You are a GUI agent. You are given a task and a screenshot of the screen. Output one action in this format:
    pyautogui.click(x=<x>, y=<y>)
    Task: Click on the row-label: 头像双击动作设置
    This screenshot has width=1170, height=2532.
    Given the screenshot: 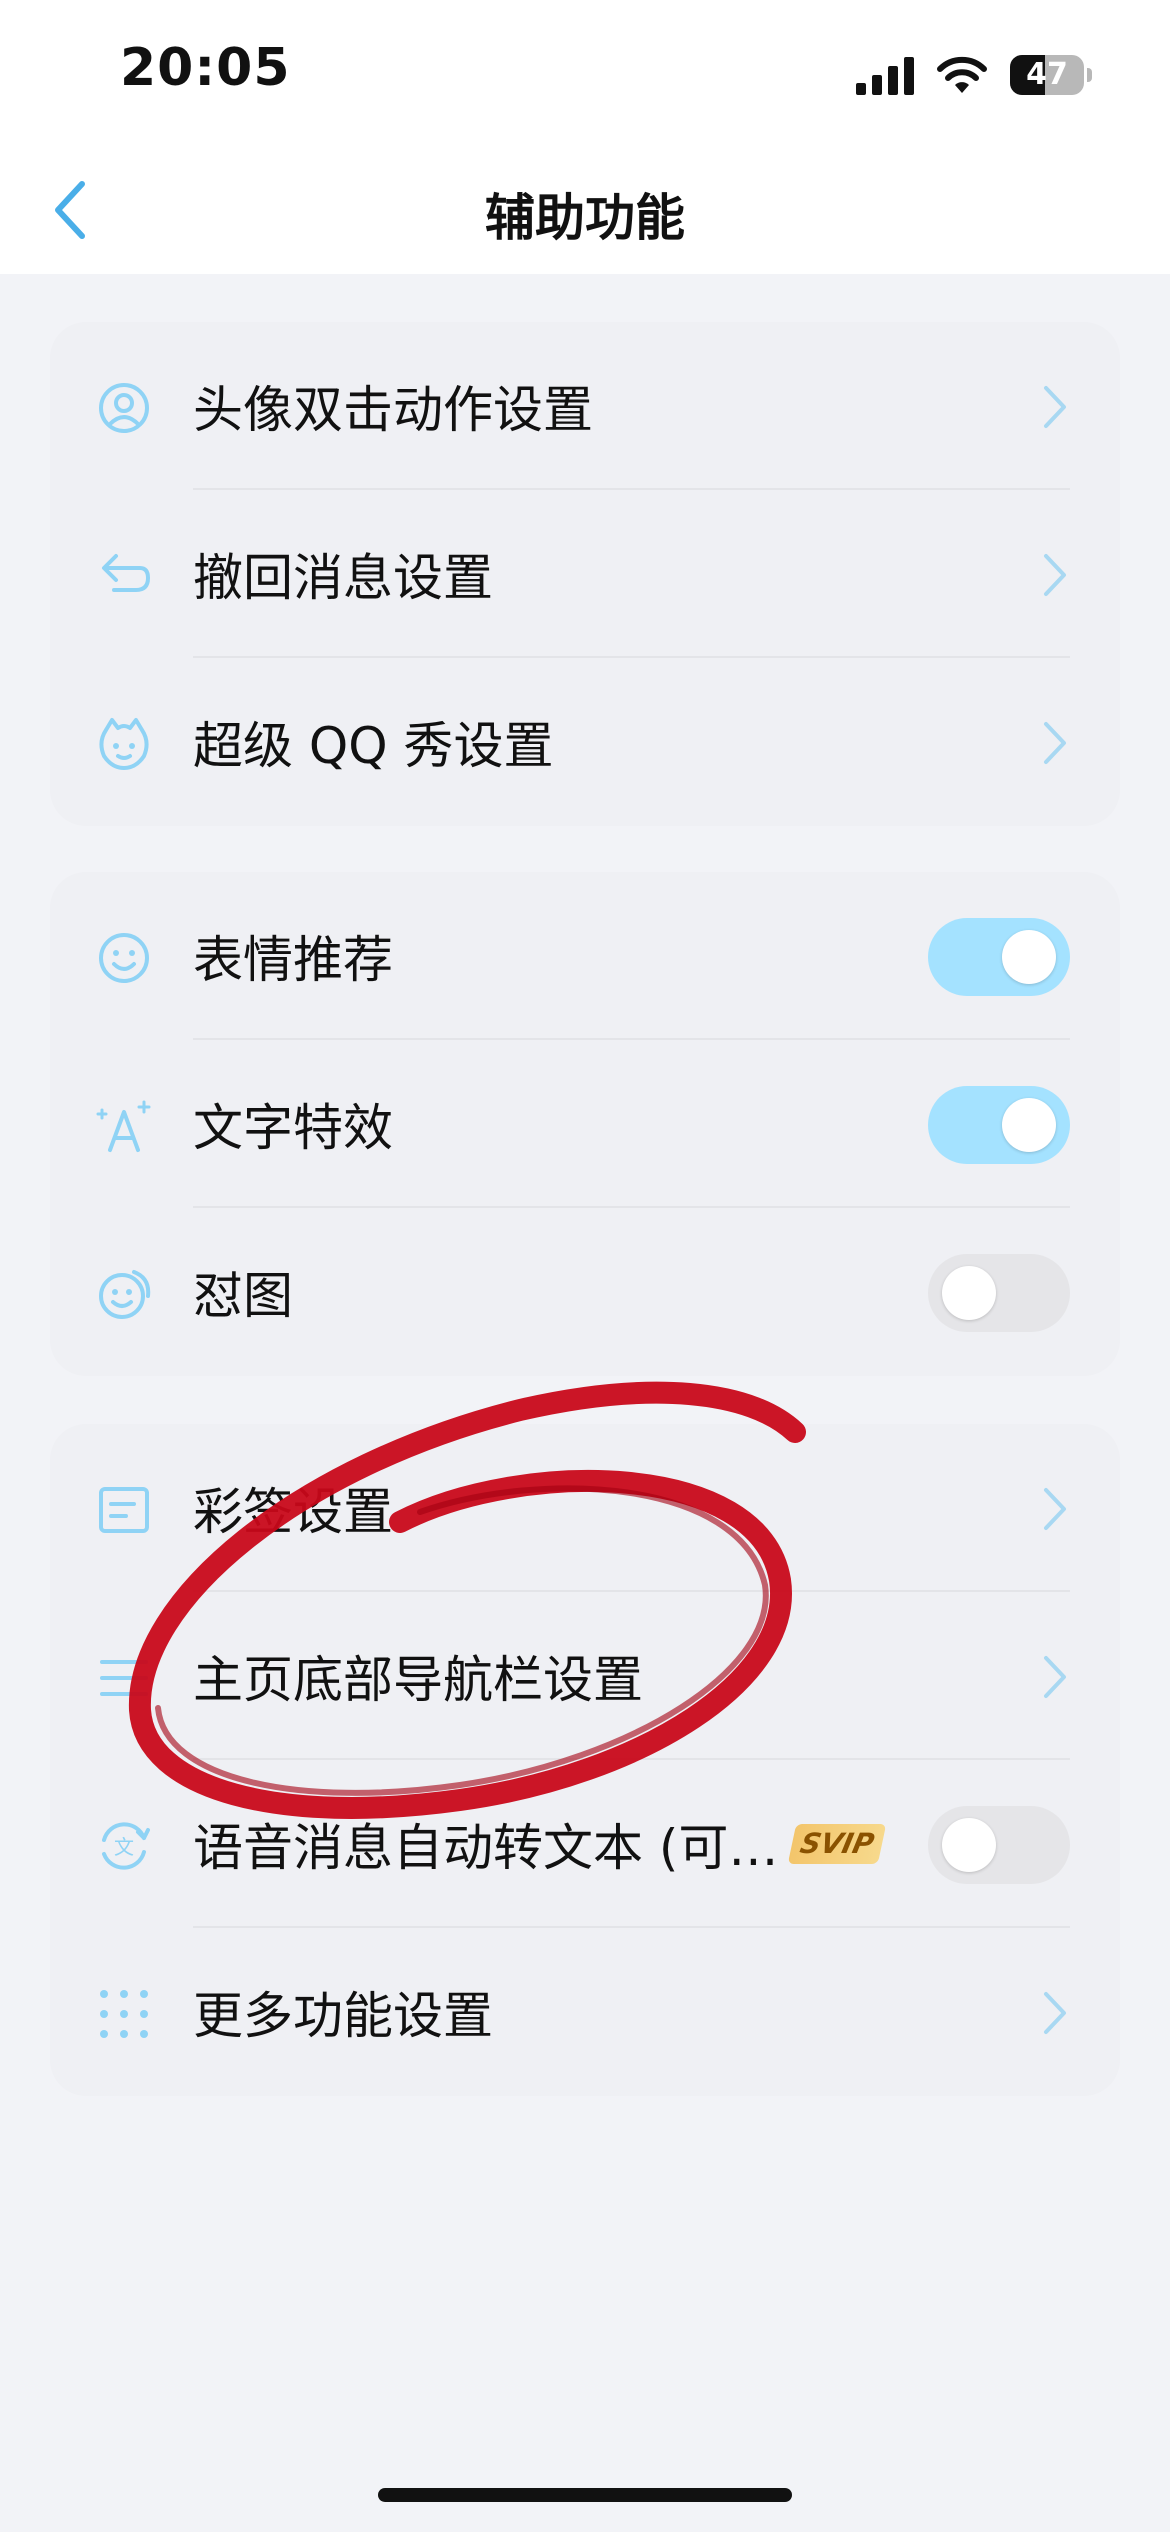 What is the action you would take?
    pyautogui.click(x=393, y=410)
    